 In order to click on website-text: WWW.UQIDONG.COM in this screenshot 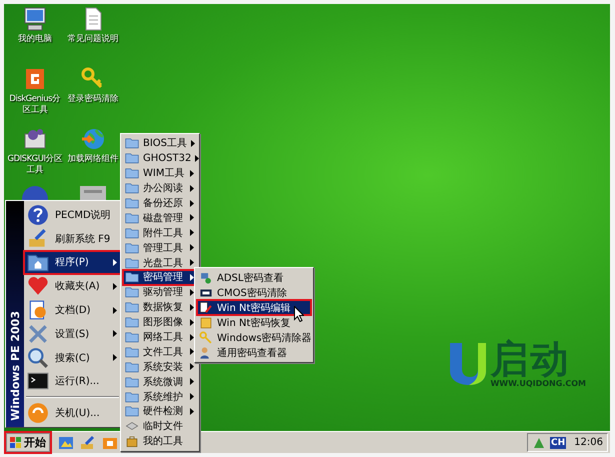, I will do `click(538, 384)`.